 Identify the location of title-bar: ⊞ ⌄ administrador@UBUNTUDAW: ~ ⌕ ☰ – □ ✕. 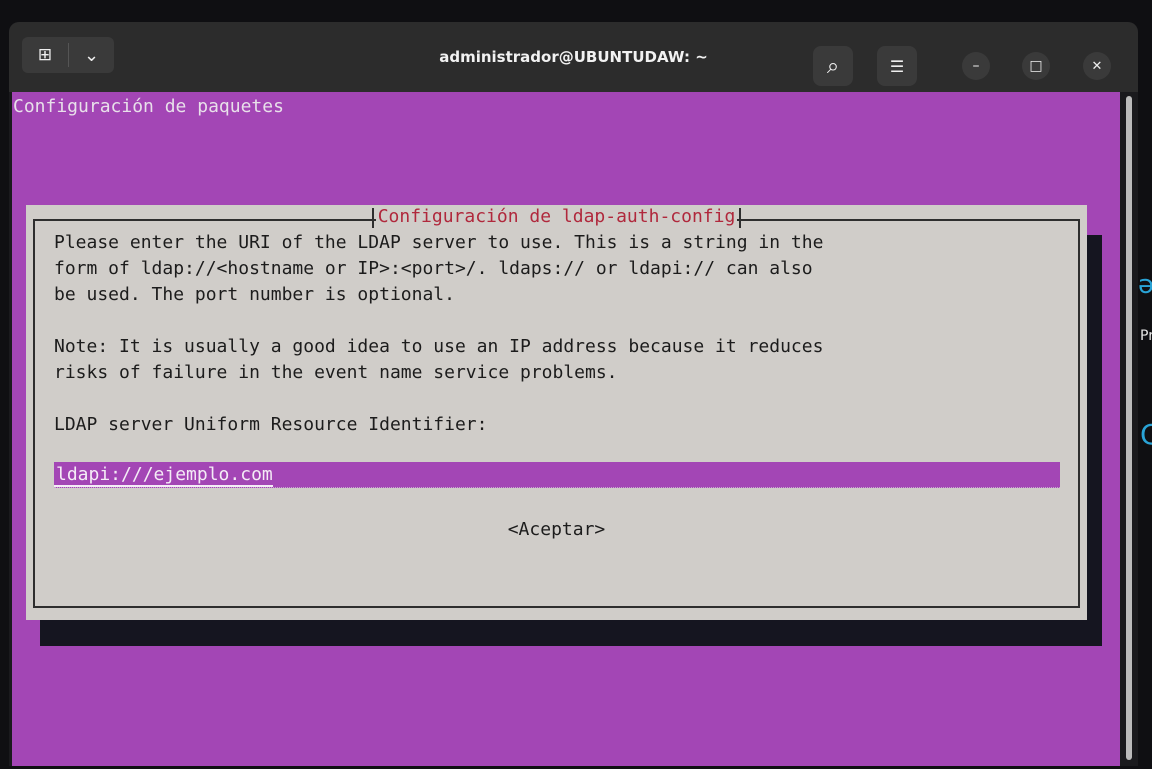
(573, 57).